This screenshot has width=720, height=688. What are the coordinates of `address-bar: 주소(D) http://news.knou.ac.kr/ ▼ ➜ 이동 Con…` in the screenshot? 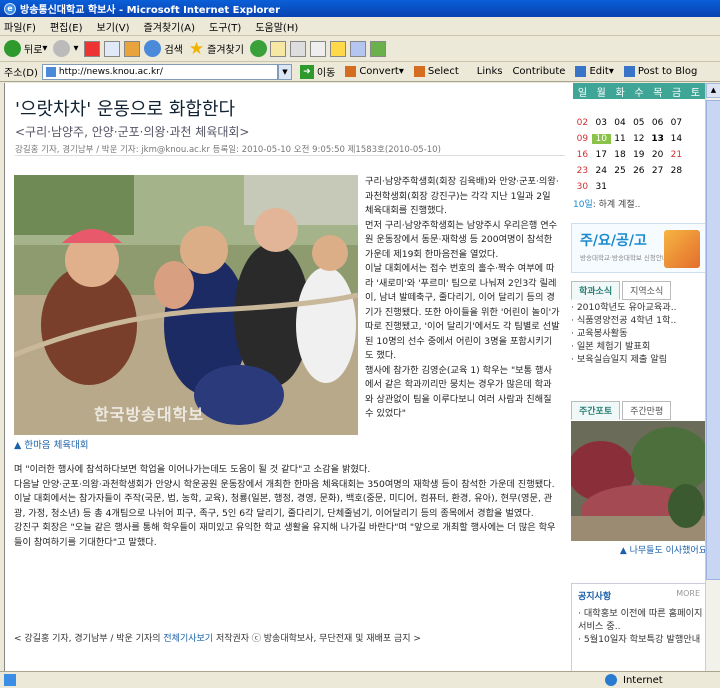 It's located at (360, 72).